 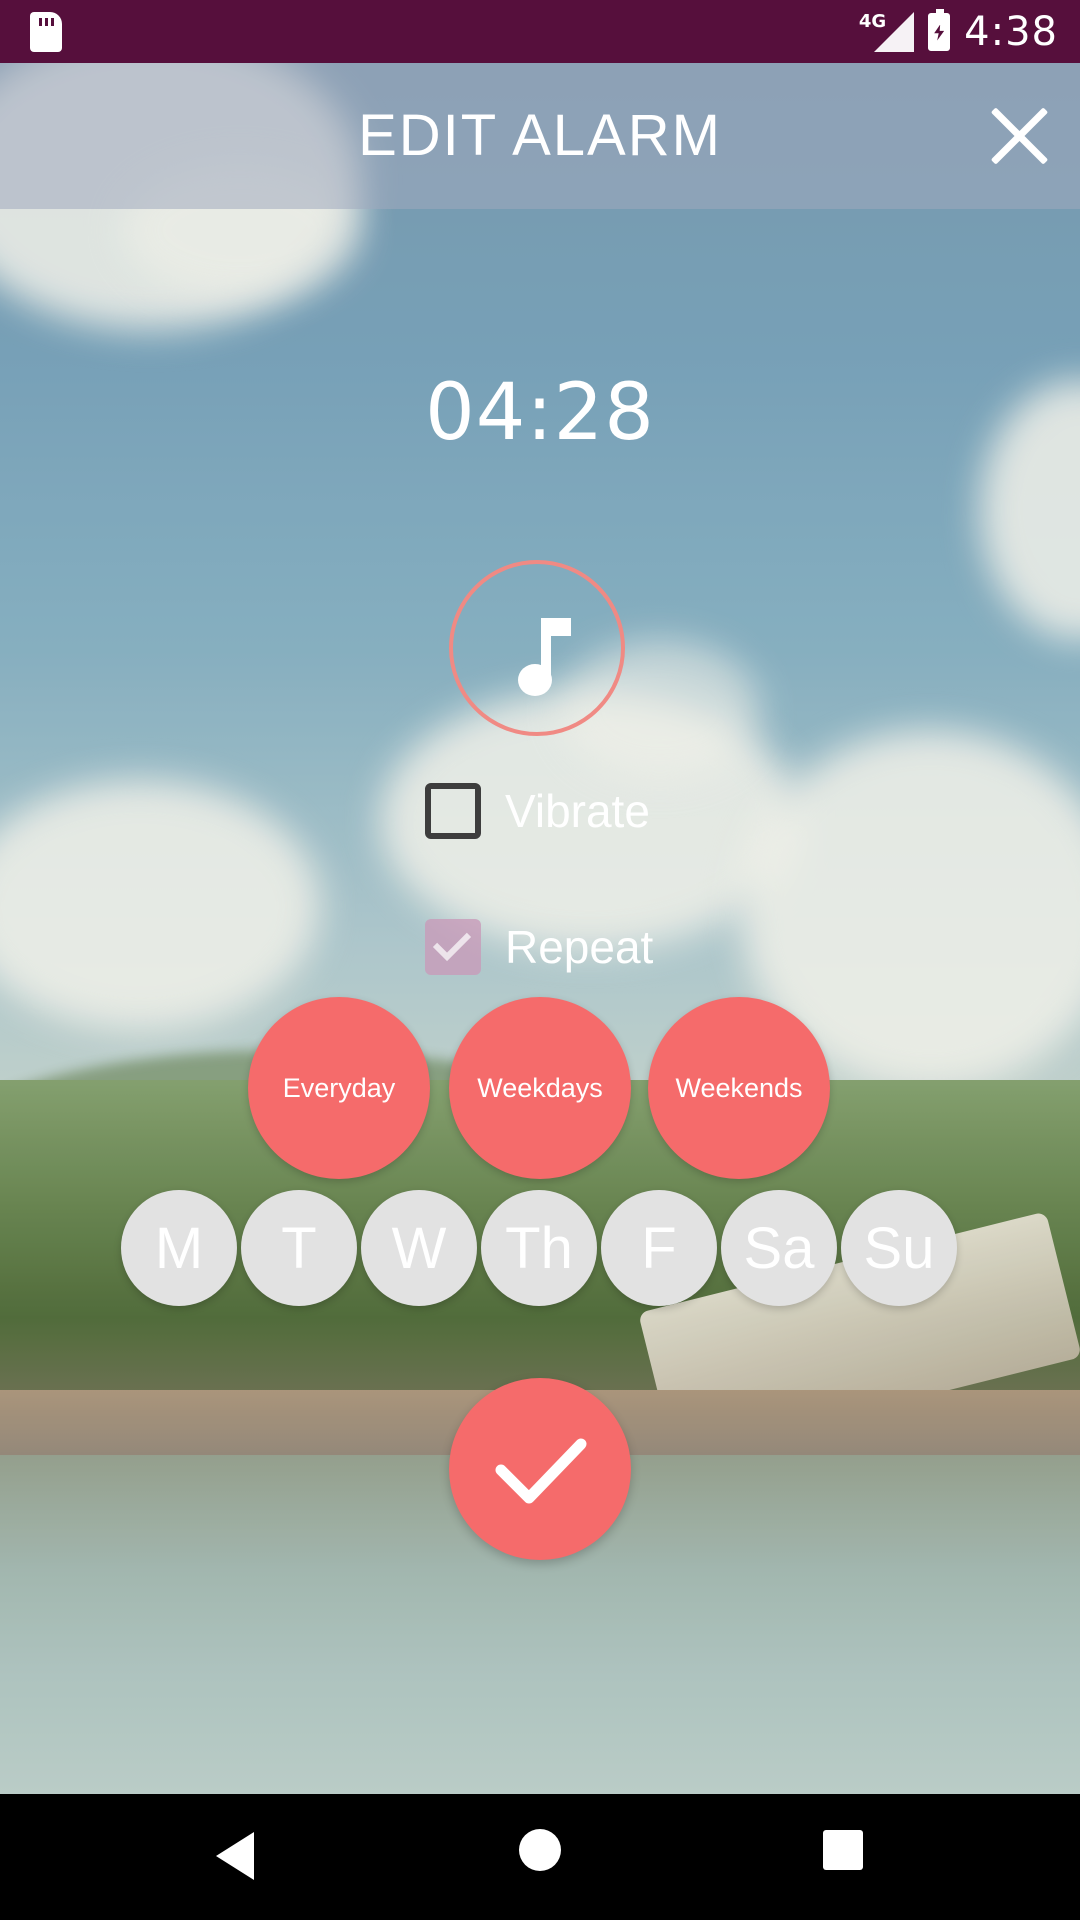 I want to click on back-icon, so click(x=235, y=1856).